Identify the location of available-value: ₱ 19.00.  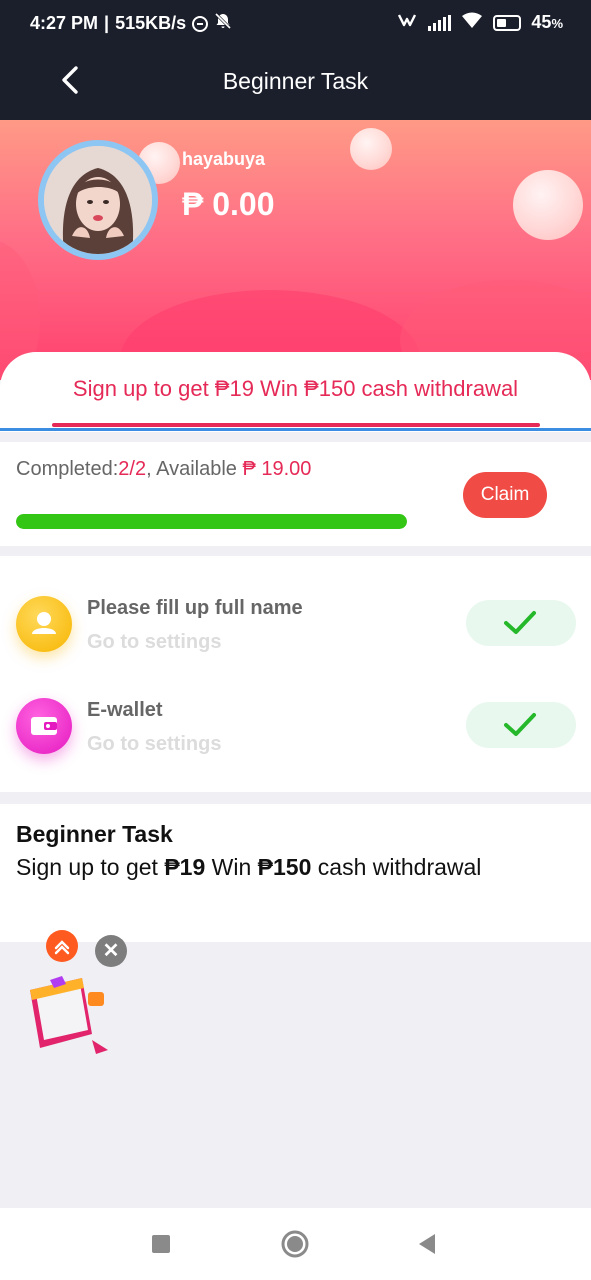
(277, 469).